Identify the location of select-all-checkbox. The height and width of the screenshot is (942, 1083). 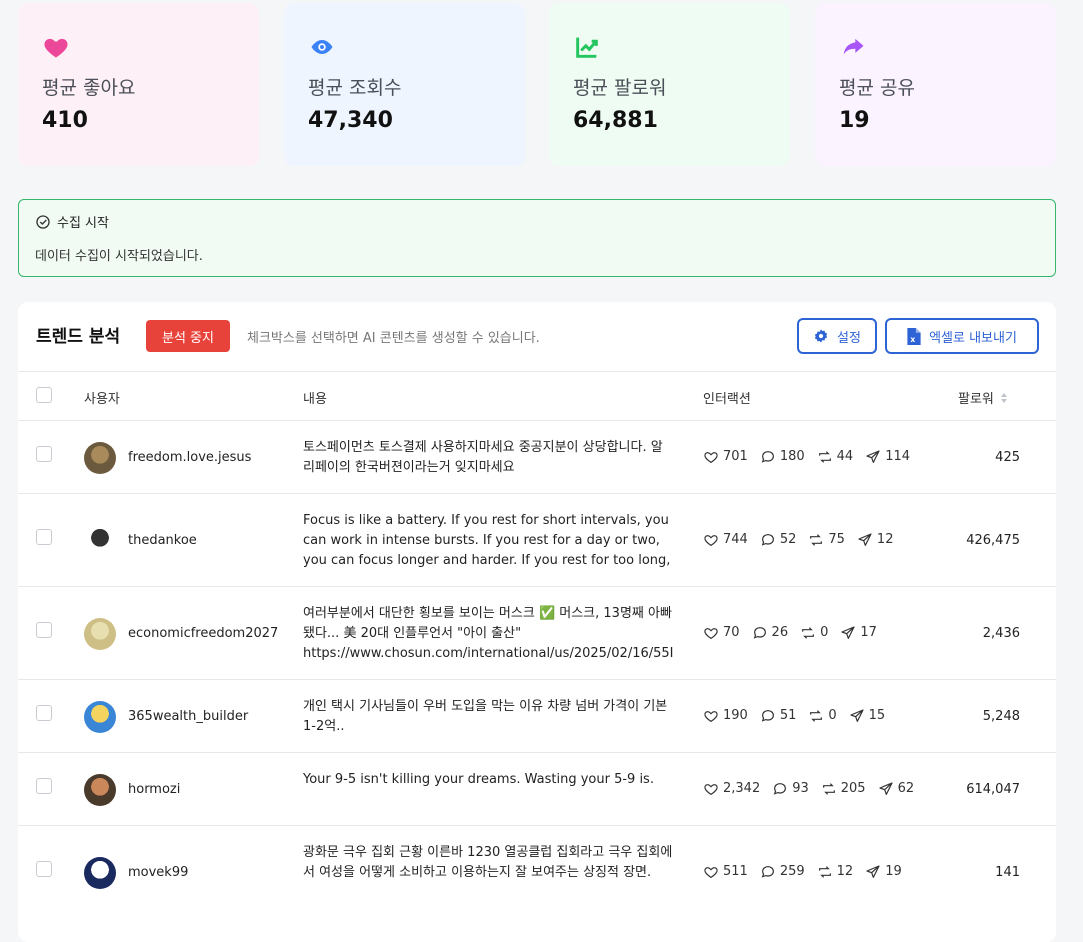
(44, 395).